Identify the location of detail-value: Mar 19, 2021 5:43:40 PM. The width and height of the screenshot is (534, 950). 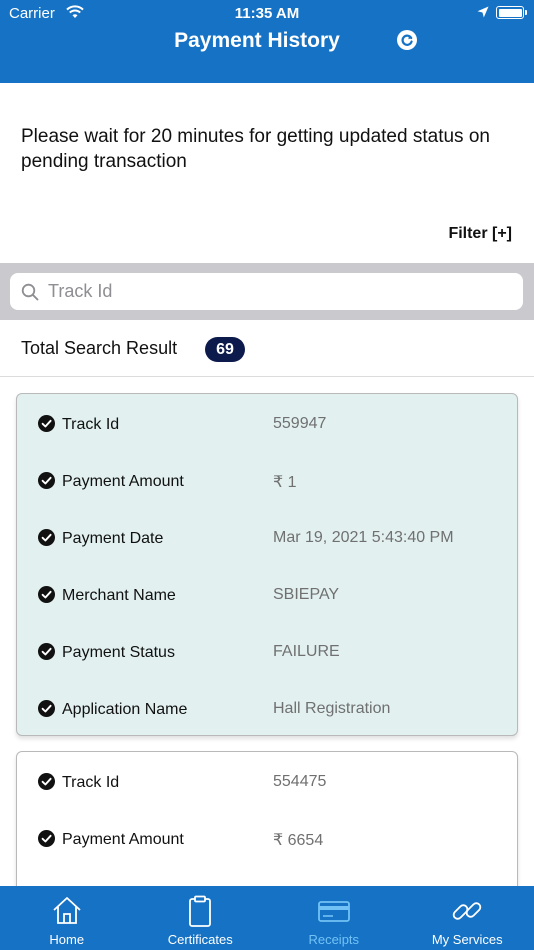
(363, 537).